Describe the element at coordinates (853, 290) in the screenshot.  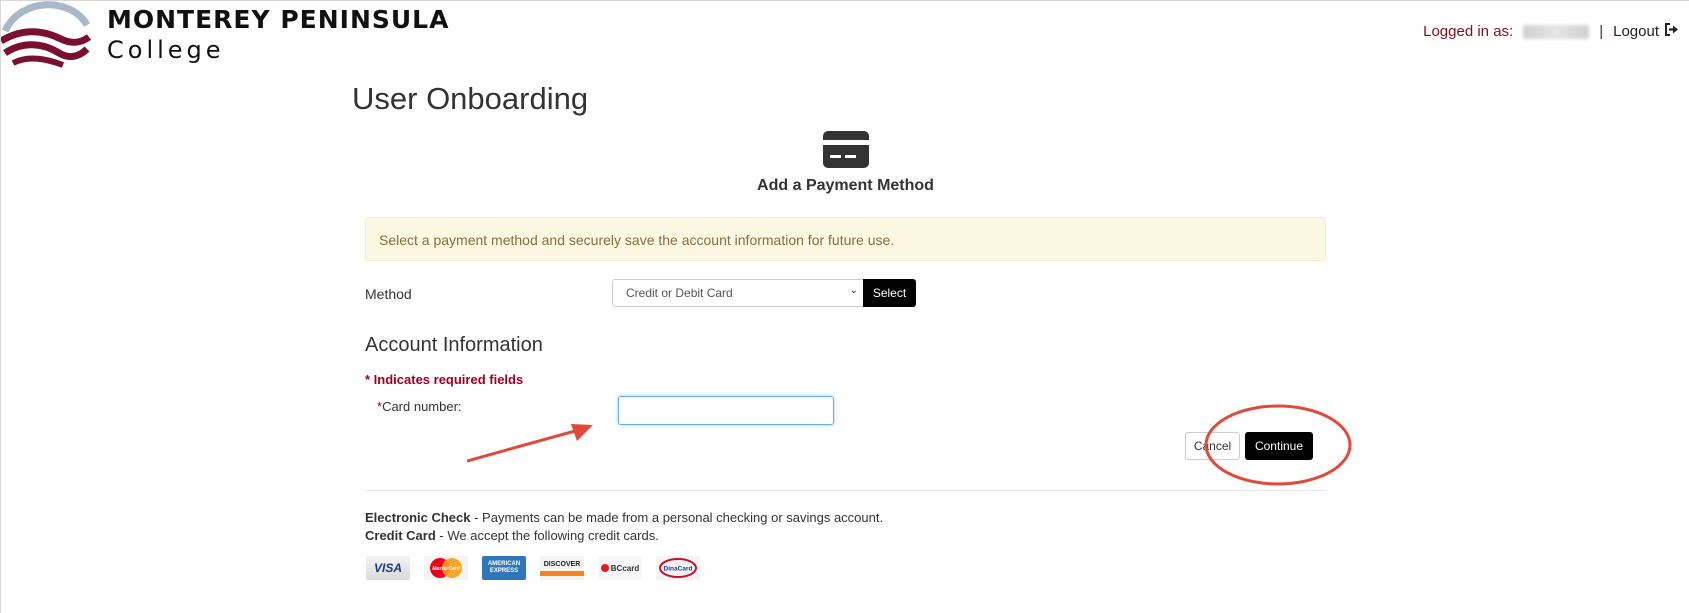
I see `chevron-down-icon: ⌄` at that location.